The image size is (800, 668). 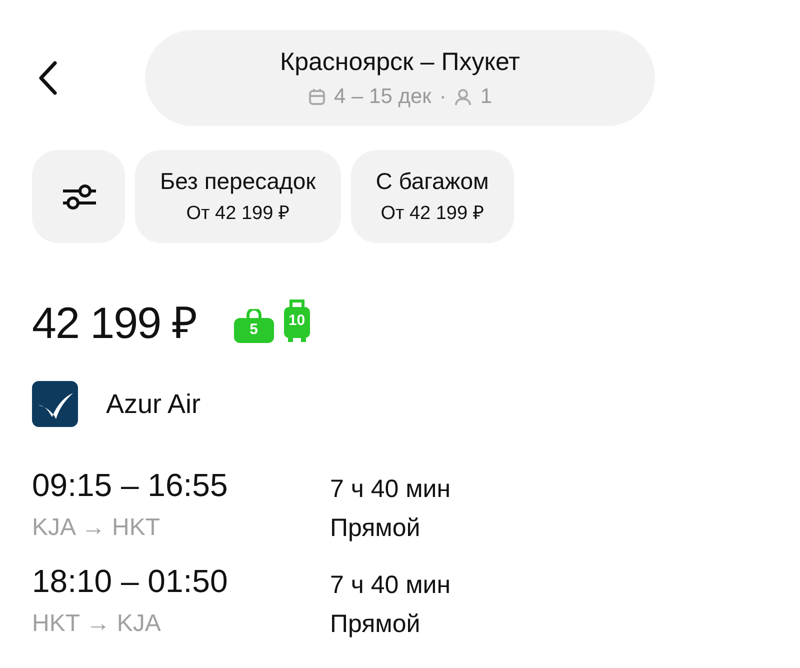 What do you see at coordinates (97, 624) in the screenshot?
I see `flight-route: HKT → KJA` at bounding box center [97, 624].